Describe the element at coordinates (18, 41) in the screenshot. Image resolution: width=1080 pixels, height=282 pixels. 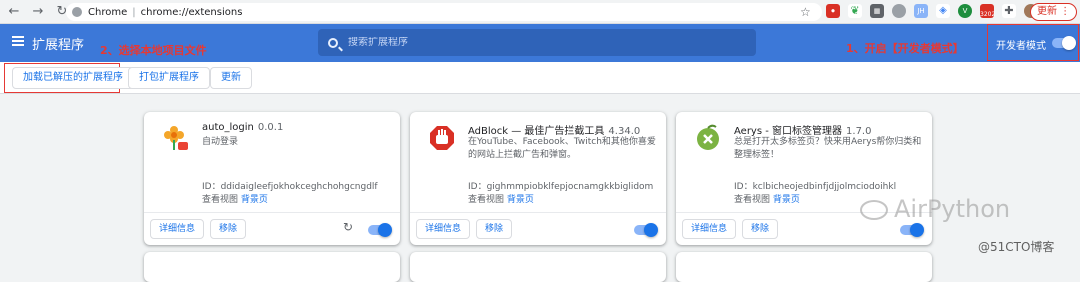
I see `menu-icon` at that location.